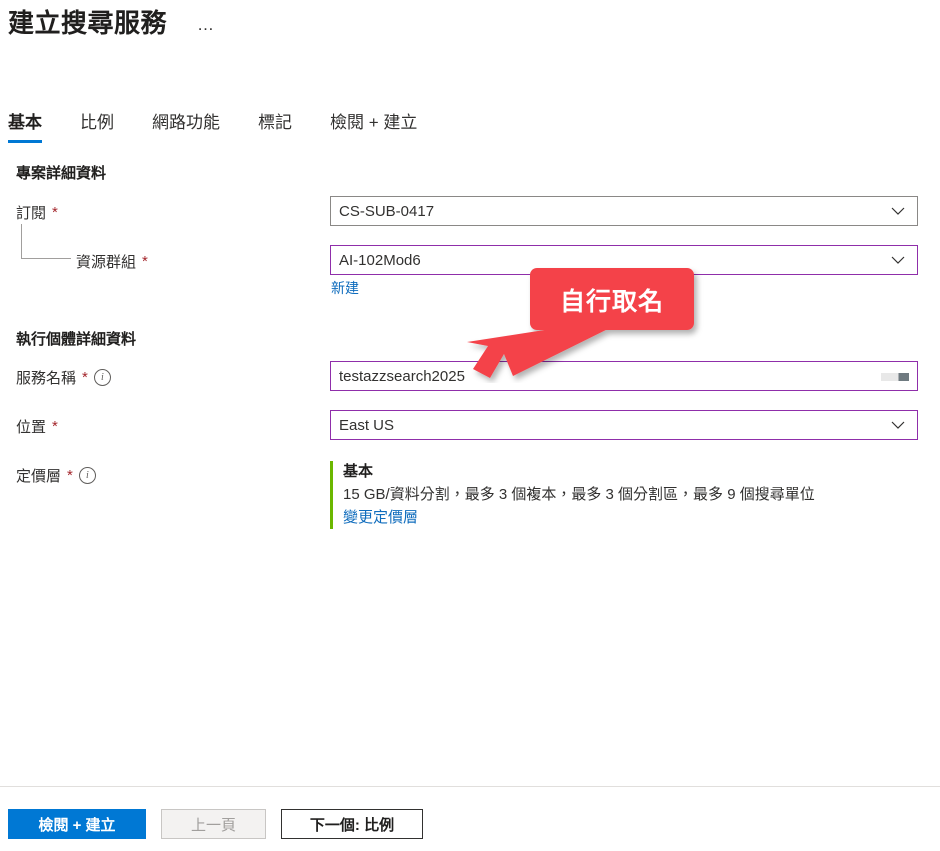 The height and width of the screenshot is (851, 940). What do you see at coordinates (470, 786) in the screenshot?
I see `footer-divider` at bounding box center [470, 786].